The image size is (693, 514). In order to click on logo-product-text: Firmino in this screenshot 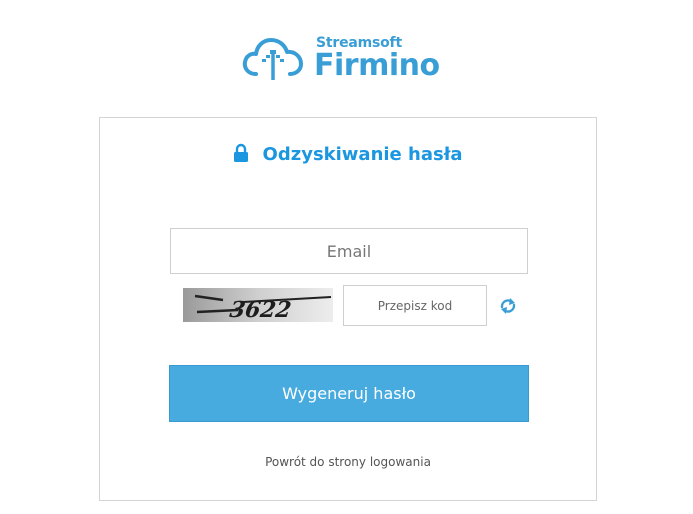, I will do `click(377, 65)`.